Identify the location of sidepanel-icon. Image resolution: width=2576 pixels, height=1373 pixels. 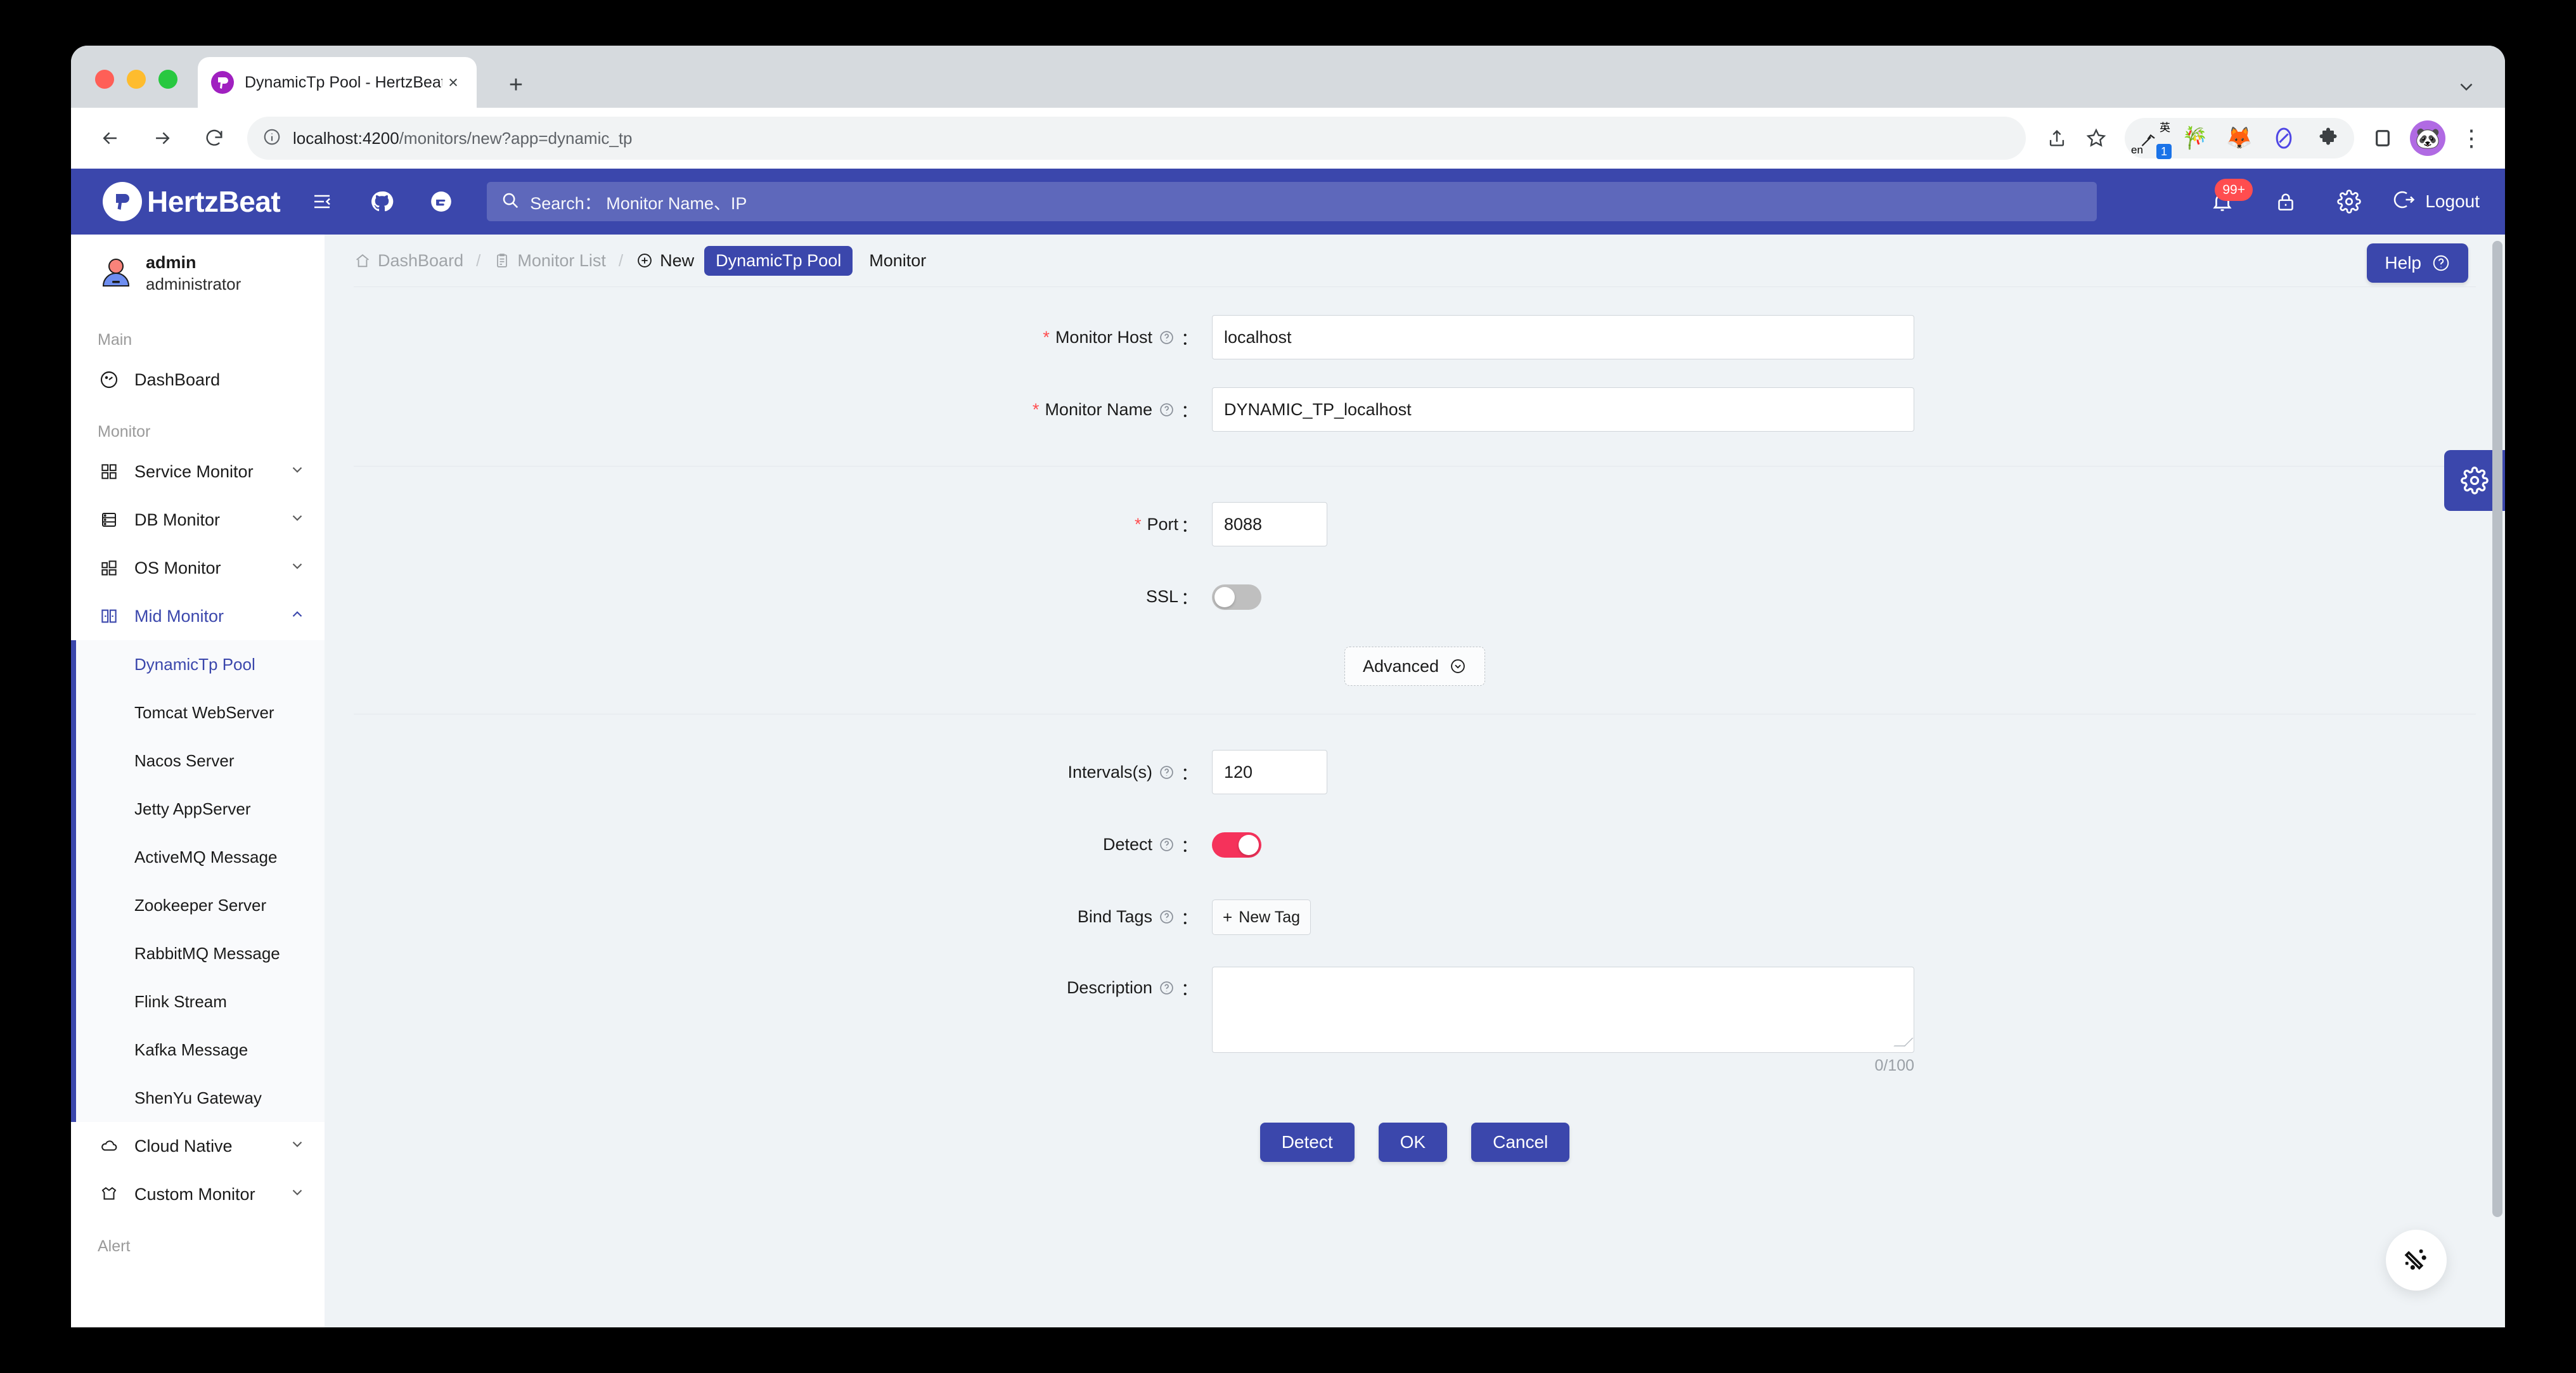
(2382, 138).